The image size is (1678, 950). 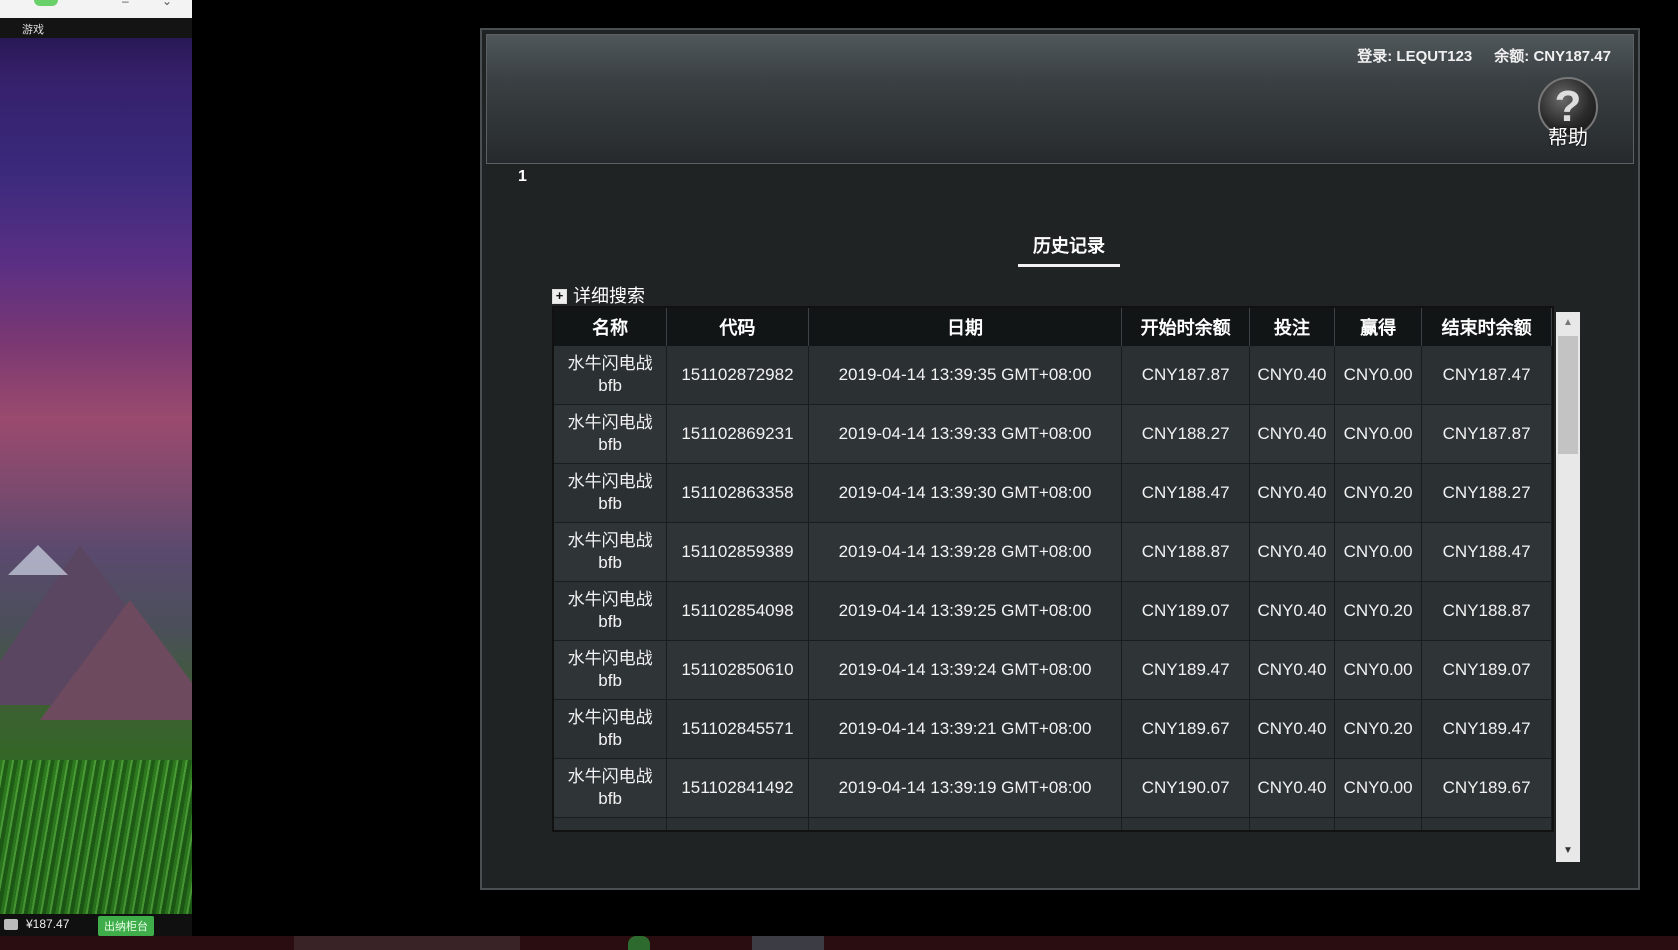 What do you see at coordinates (1185, 327) in the screenshot?
I see `column-header: 开始时余额` at bounding box center [1185, 327].